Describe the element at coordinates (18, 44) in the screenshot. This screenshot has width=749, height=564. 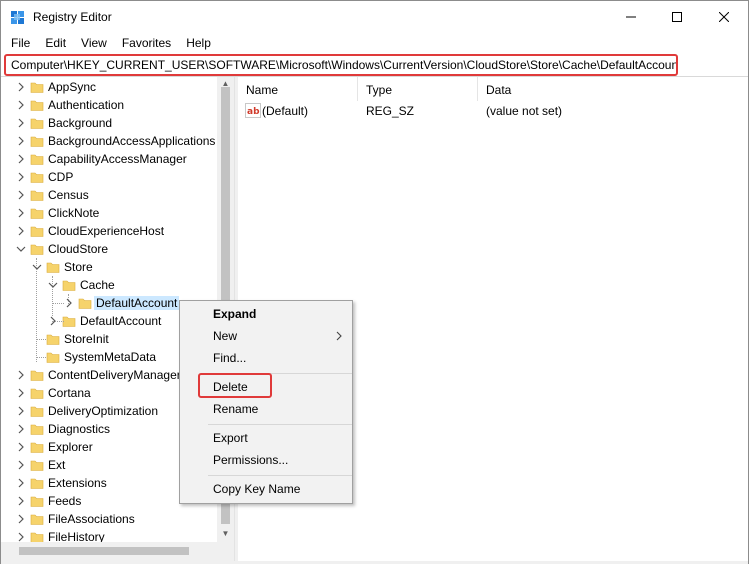
I see `menu-file: File` at that location.